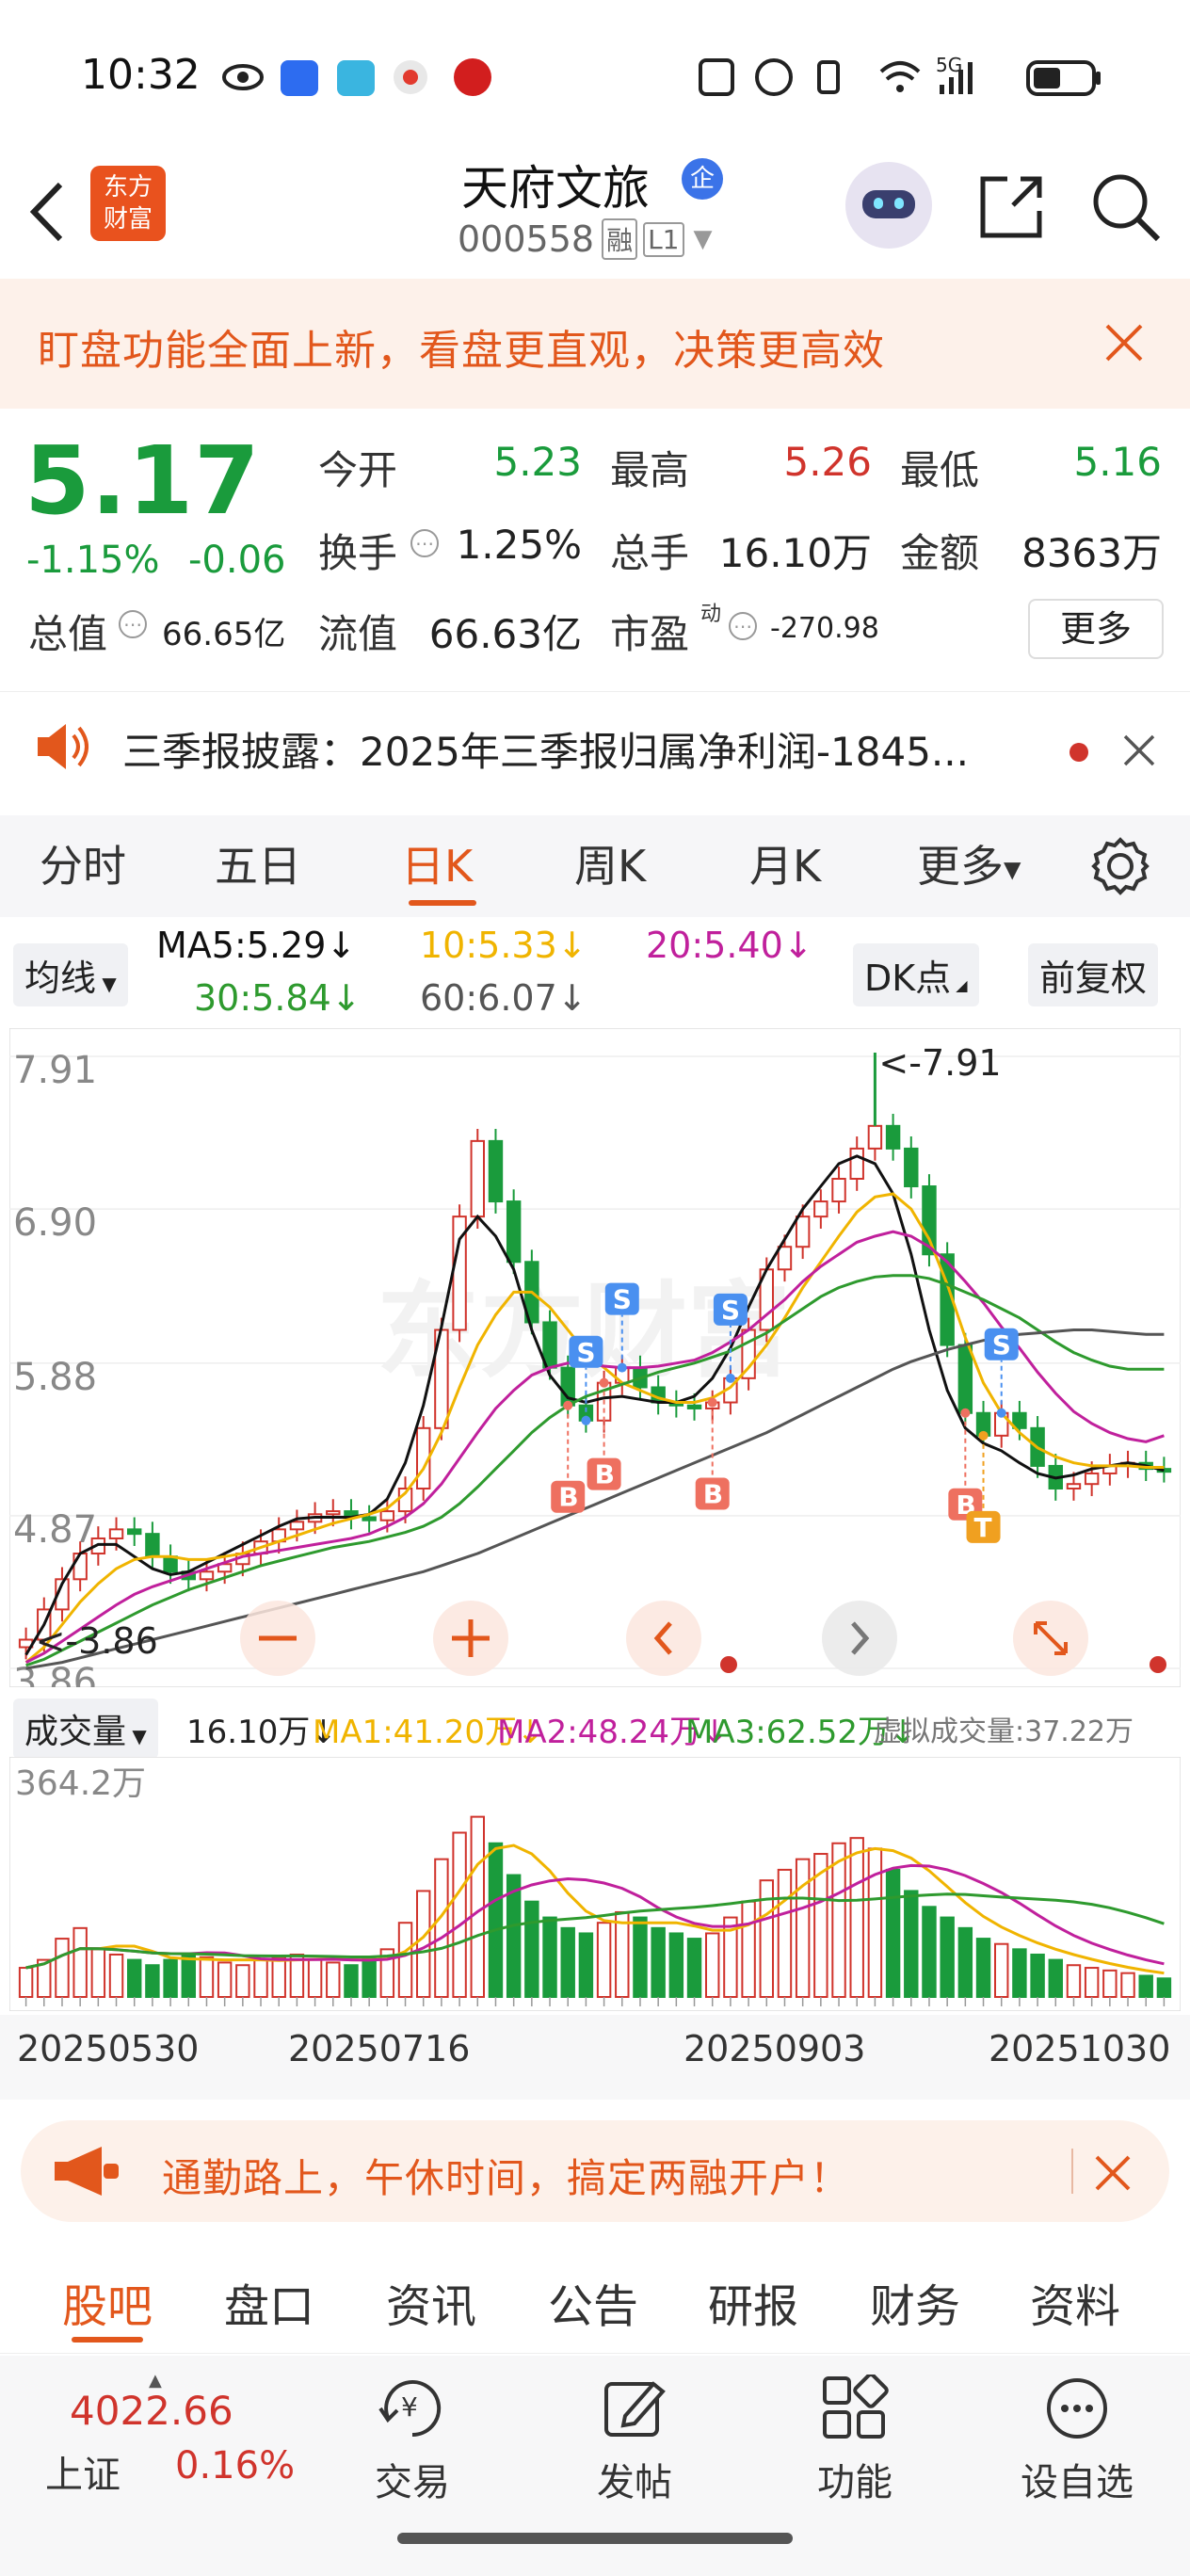 Image resolution: width=1190 pixels, height=2576 pixels. Describe the element at coordinates (785, 863) in the screenshot. I see `tab-monthly-k: 月K` at that location.